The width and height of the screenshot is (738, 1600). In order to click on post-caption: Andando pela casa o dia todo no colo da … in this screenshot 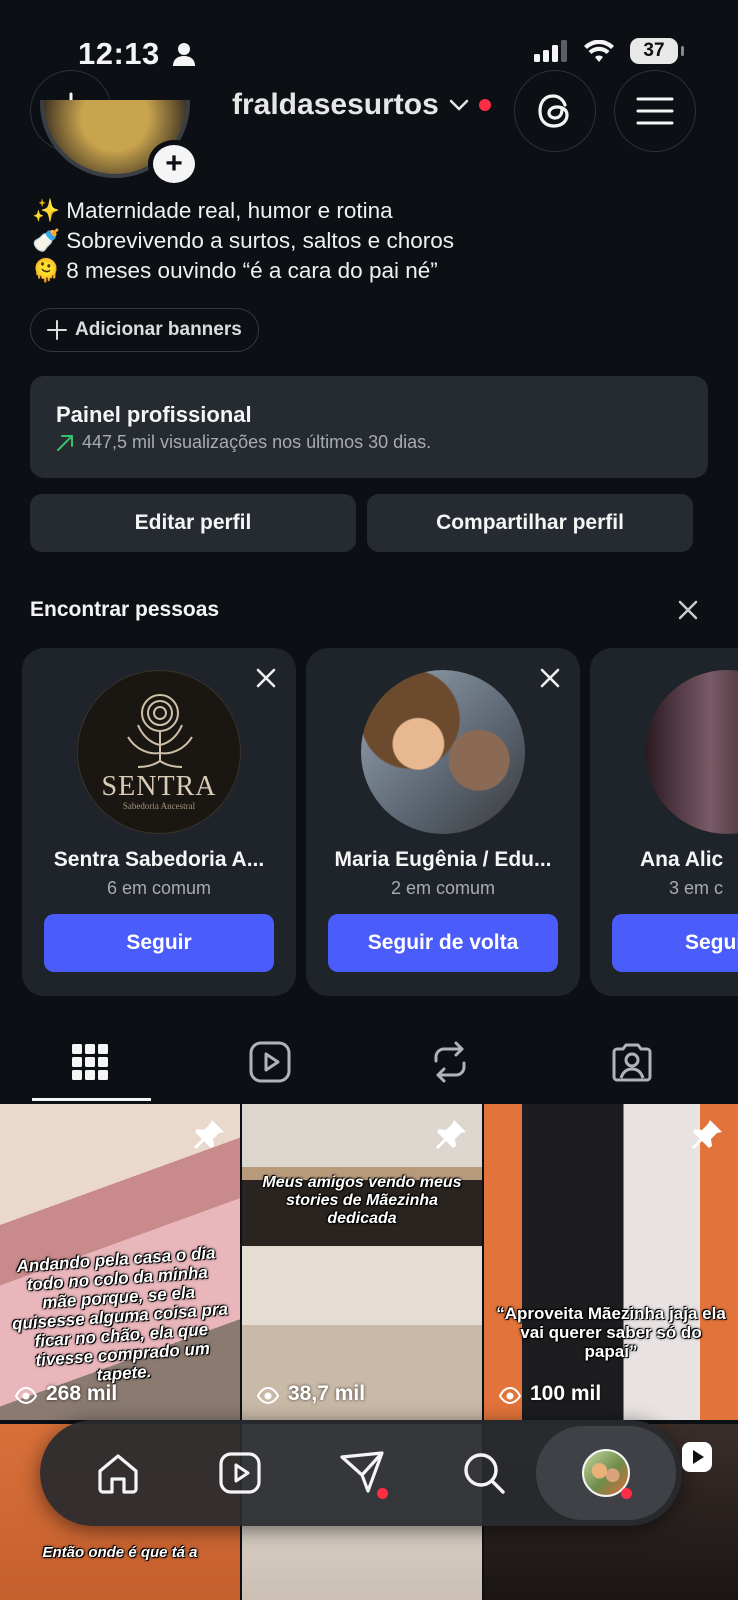, I will do `click(120, 1314)`.